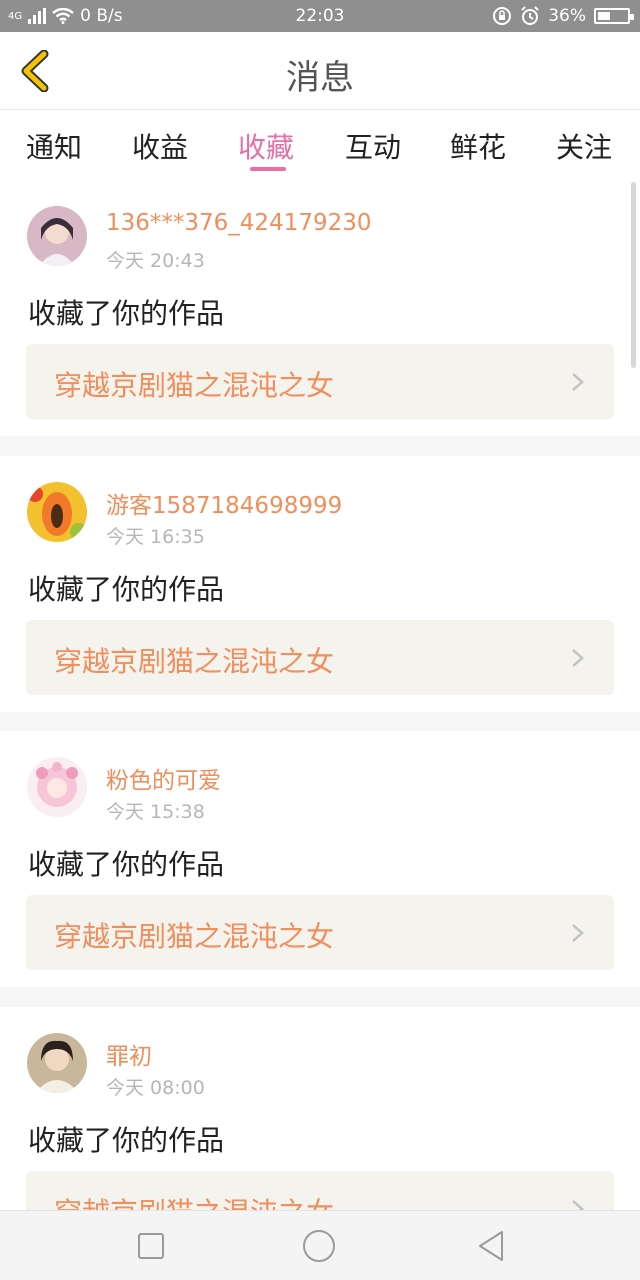  I want to click on status-bar: 4G 0 B/s 22:03 36%, so click(320, 16).